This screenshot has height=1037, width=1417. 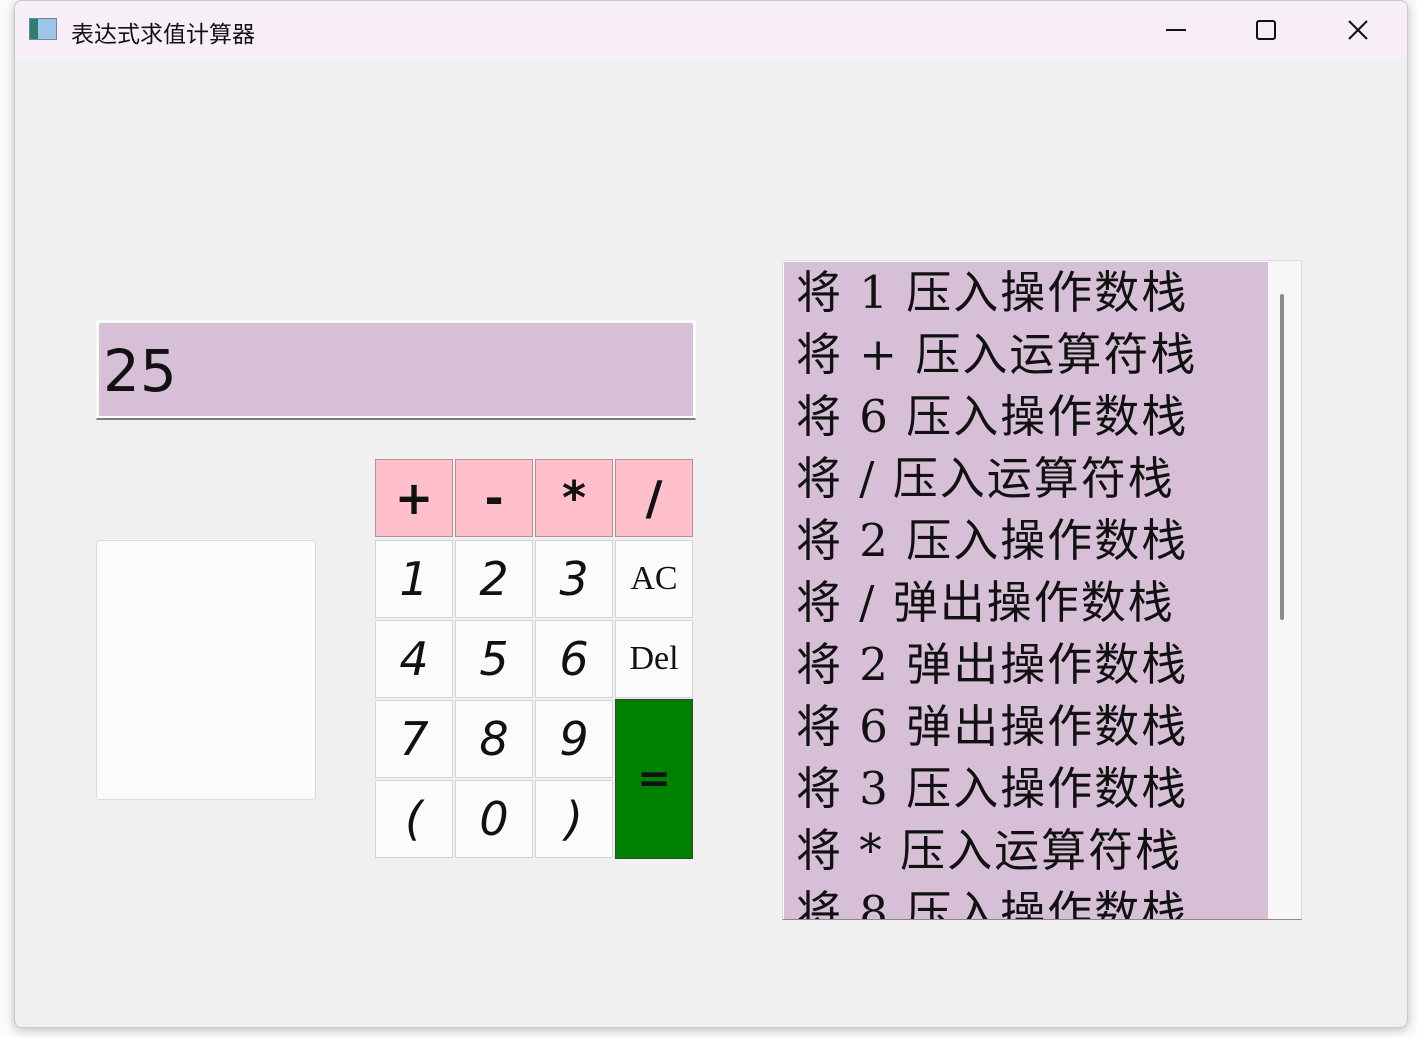 I want to click on maximize-button, so click(x=1266, y=30).